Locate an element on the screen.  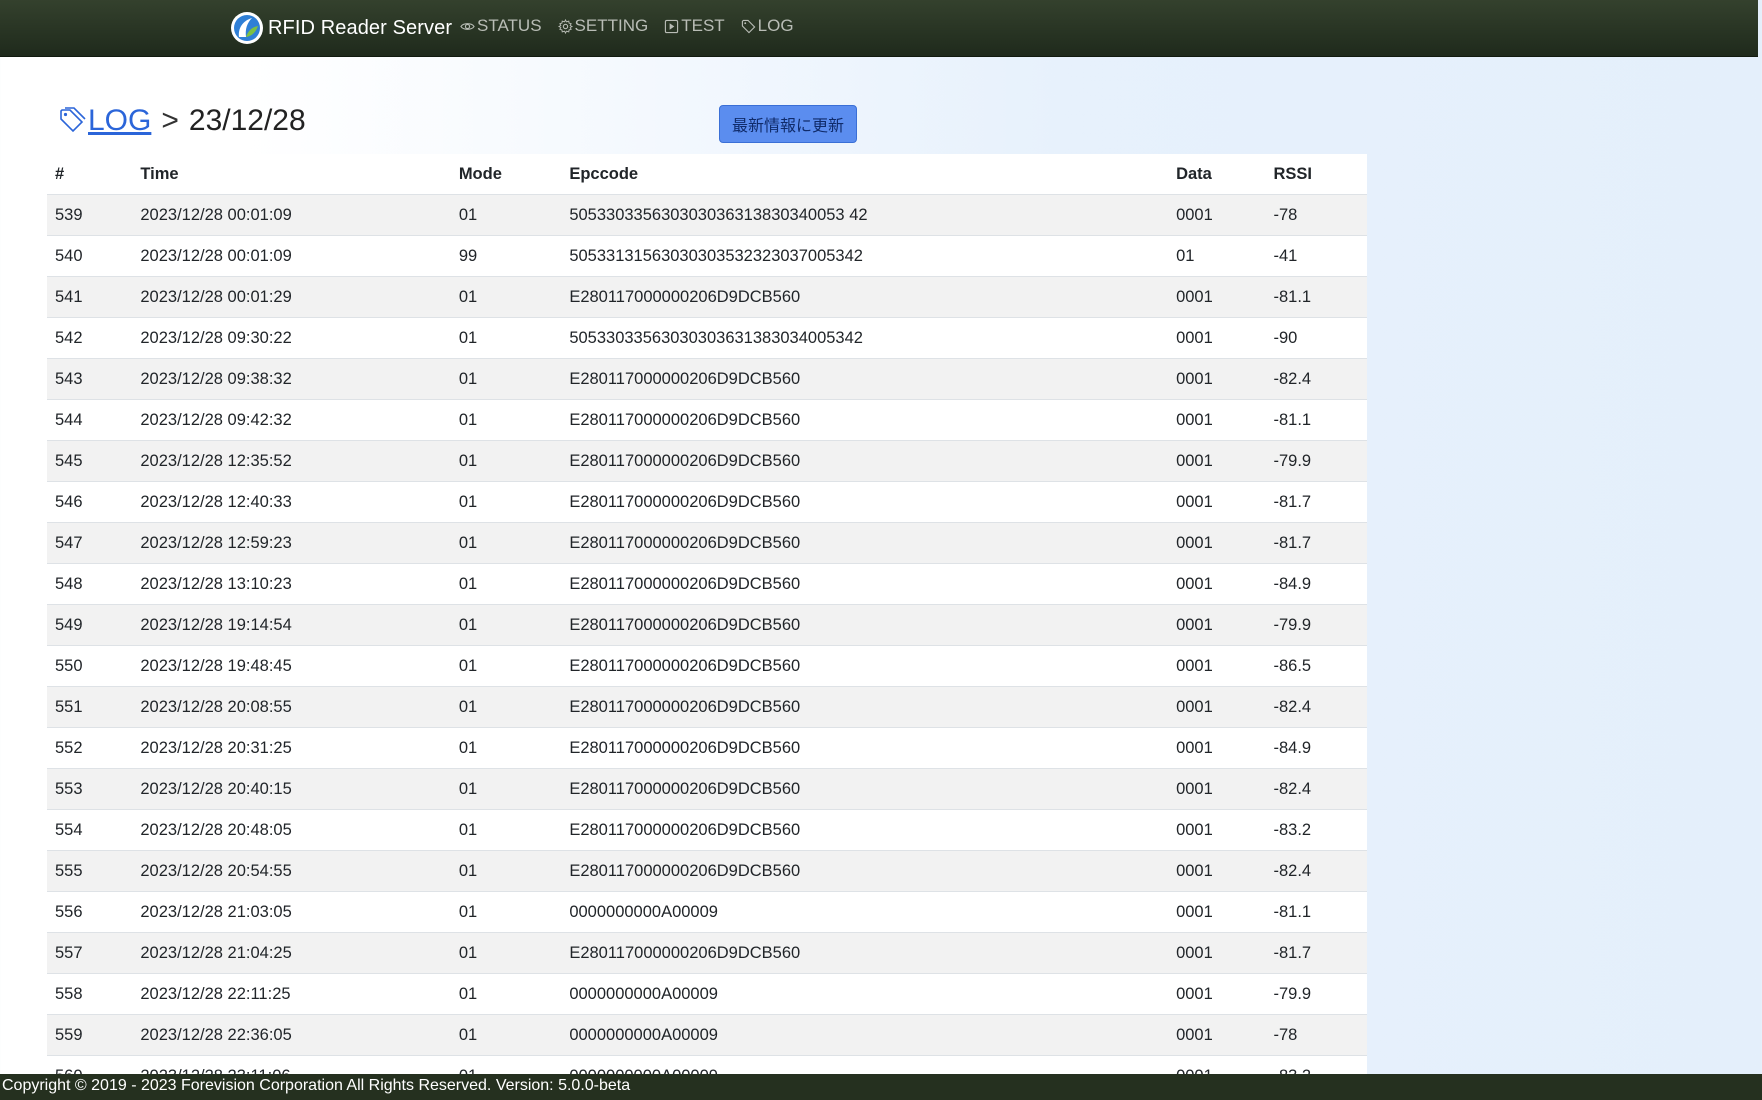
brand-name: RFID Reader Server is located at coordinates (360, 27).